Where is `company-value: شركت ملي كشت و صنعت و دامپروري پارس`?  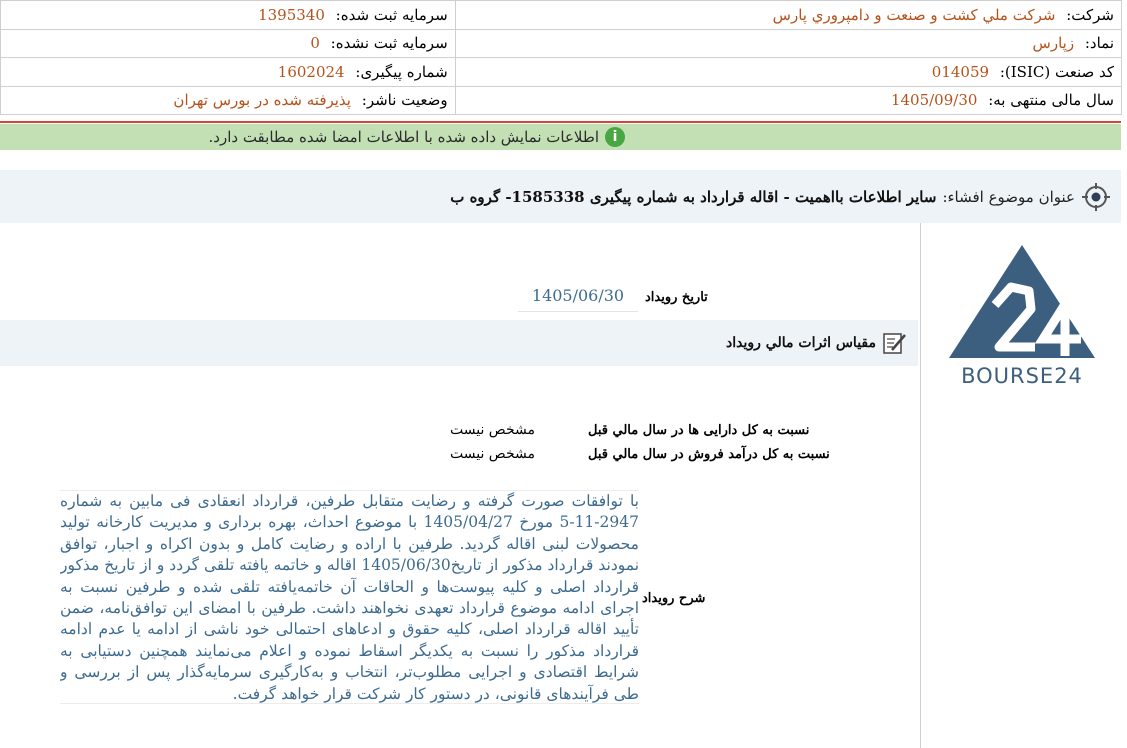 company-value: شركت ملي كشت و صنعت و دامپروري پارس is located at coordinates (914, 14).